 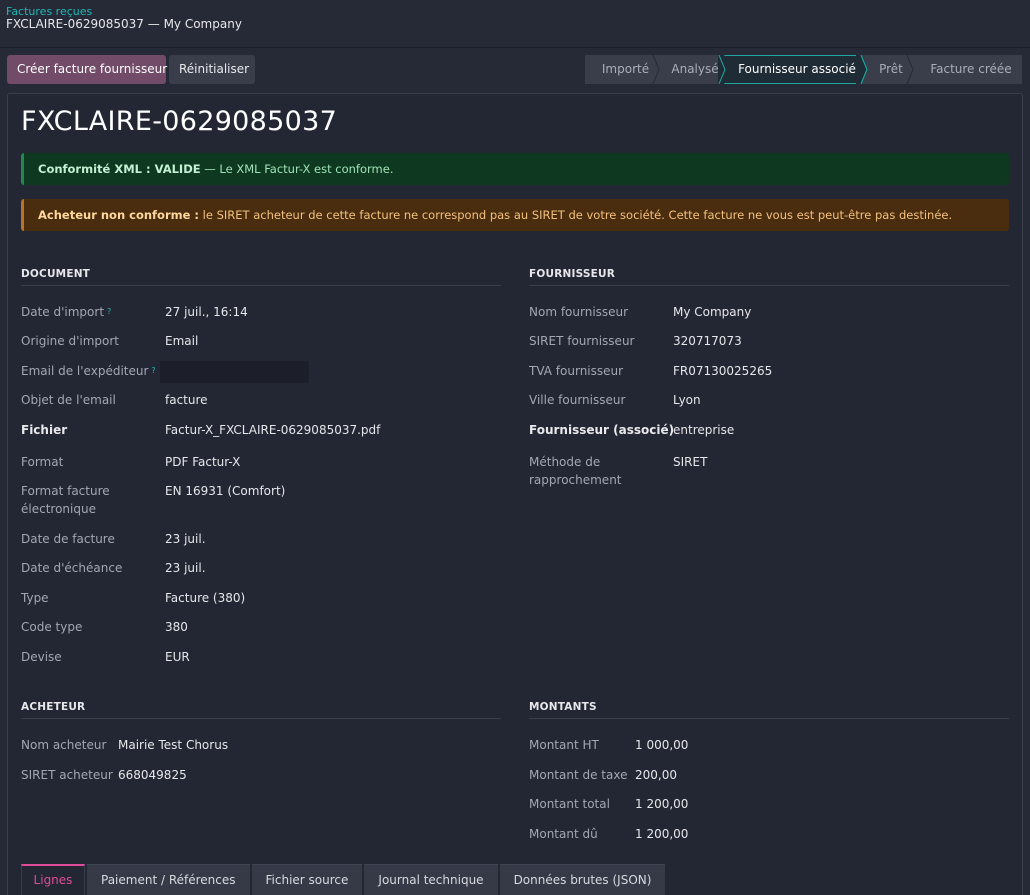 What do you see at coordinates (582, 341) in the screenshot?
I see `field-label-supplier-siret: SIRET fournisseur` at bounding box center [582, 341].